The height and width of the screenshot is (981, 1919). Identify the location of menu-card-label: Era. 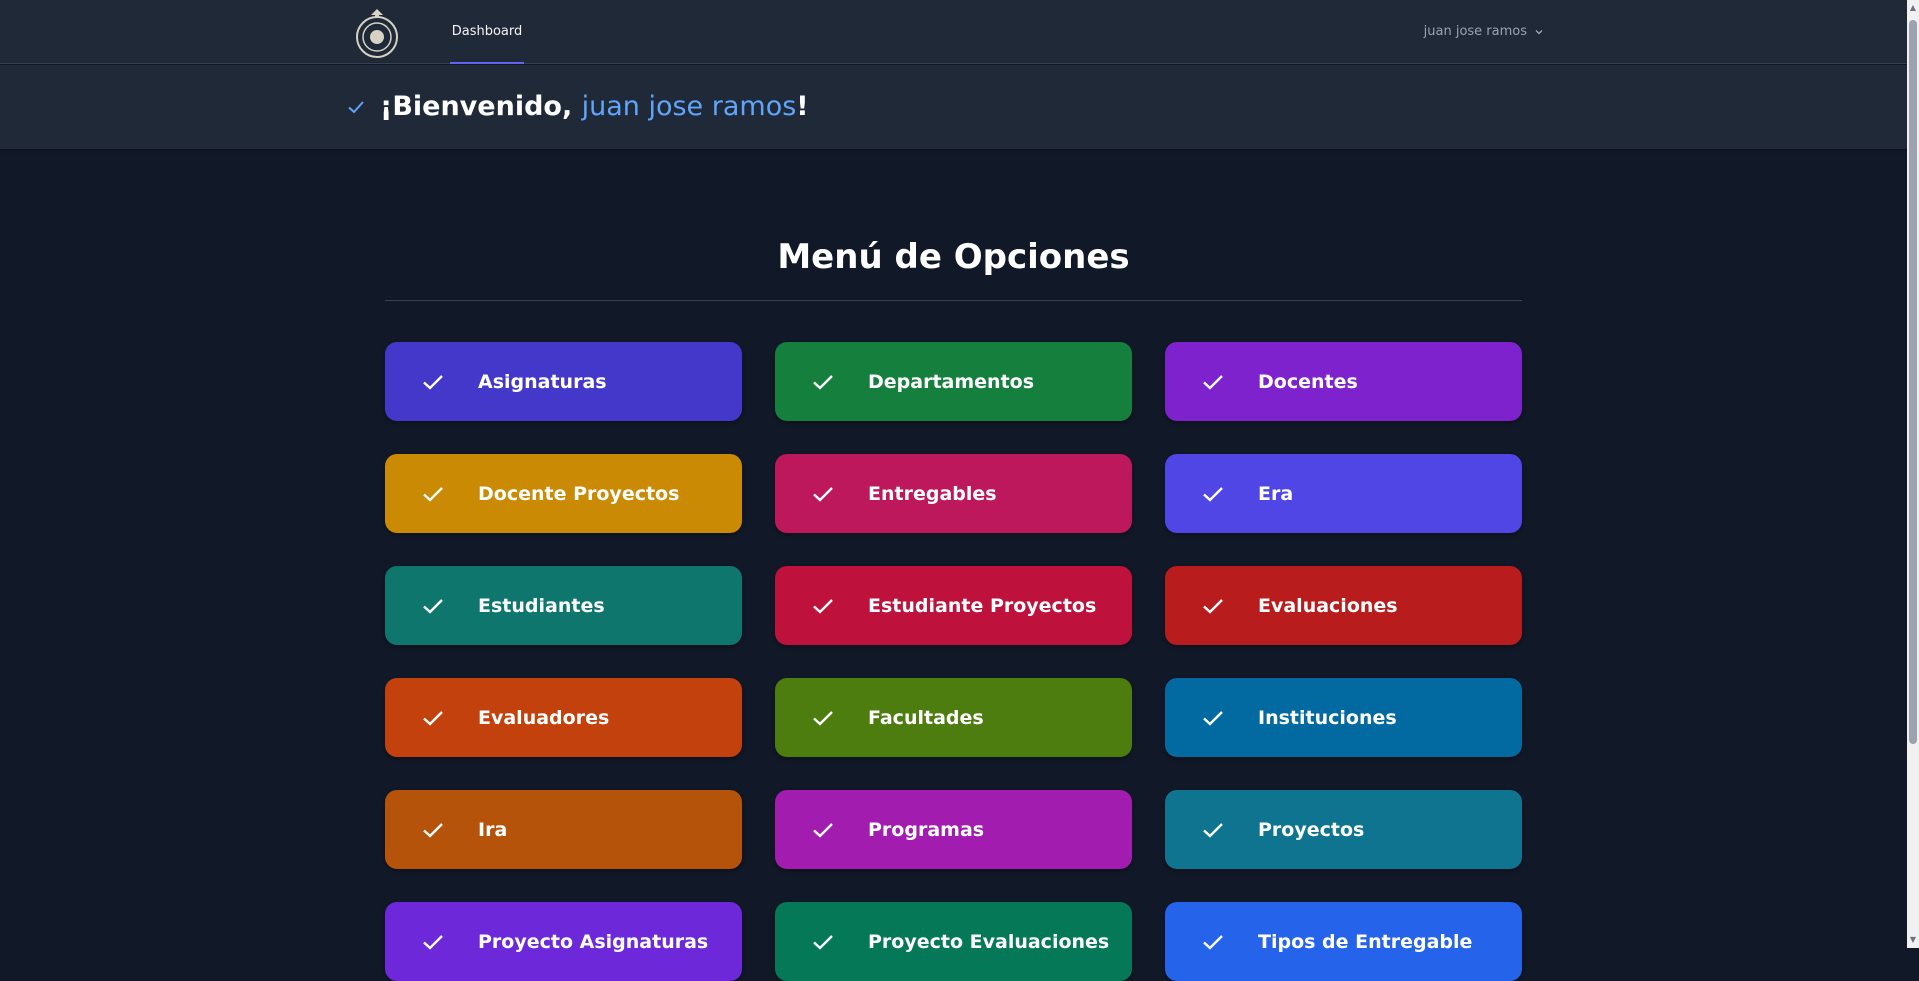
(1276, 493).